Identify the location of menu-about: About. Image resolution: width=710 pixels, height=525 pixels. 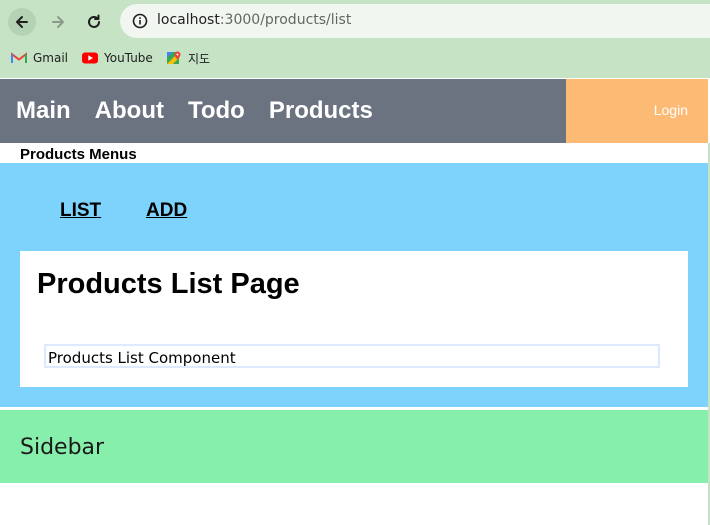
(129, 111).